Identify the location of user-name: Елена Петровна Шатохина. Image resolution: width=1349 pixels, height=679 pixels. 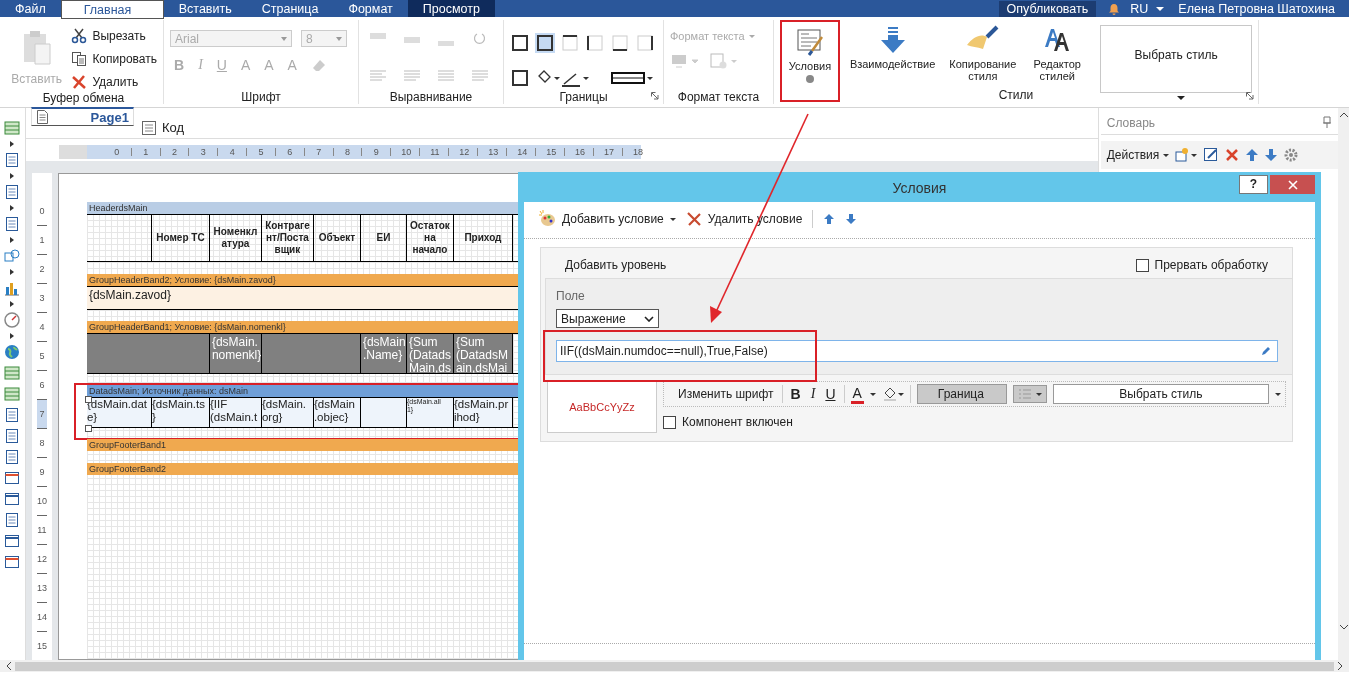
(1256, 8).